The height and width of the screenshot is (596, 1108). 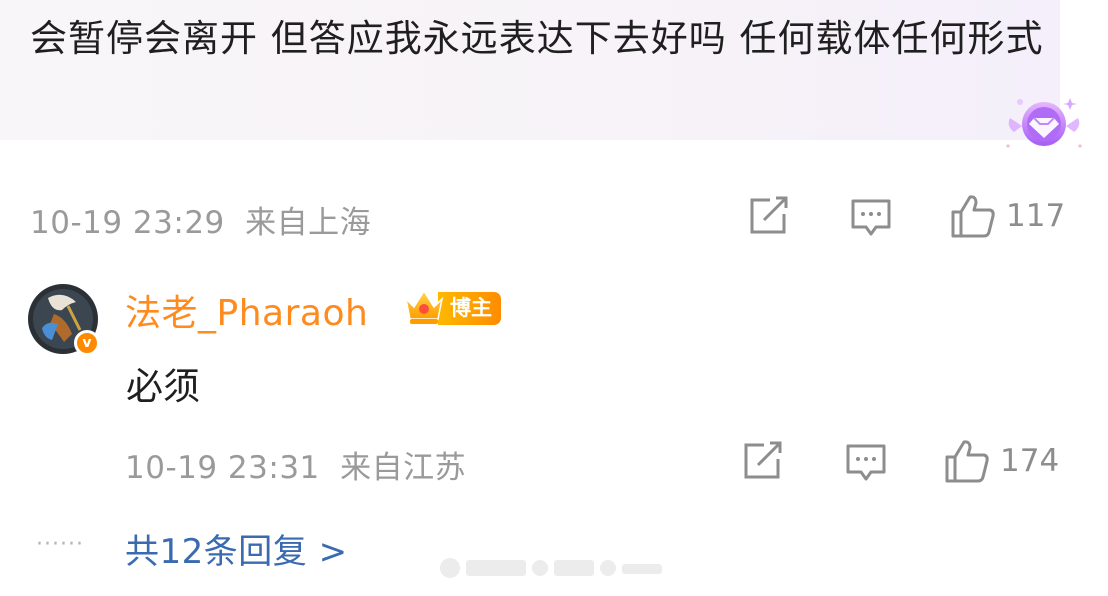 I want to click on parent-share-button, so click(x=769, y=216).